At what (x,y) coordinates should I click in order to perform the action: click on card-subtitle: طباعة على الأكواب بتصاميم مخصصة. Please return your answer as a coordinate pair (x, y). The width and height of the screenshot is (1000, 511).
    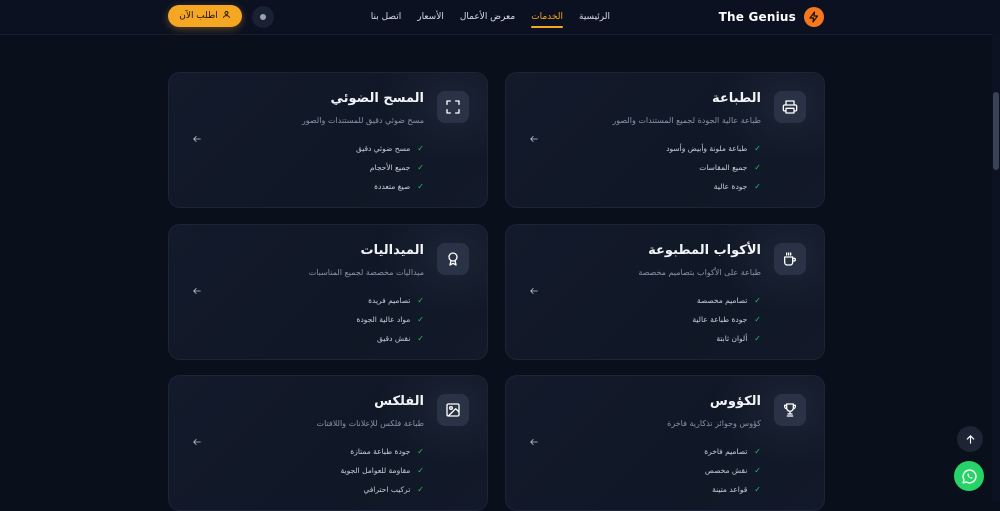
    Looking at the image, I should click on (699, 272).